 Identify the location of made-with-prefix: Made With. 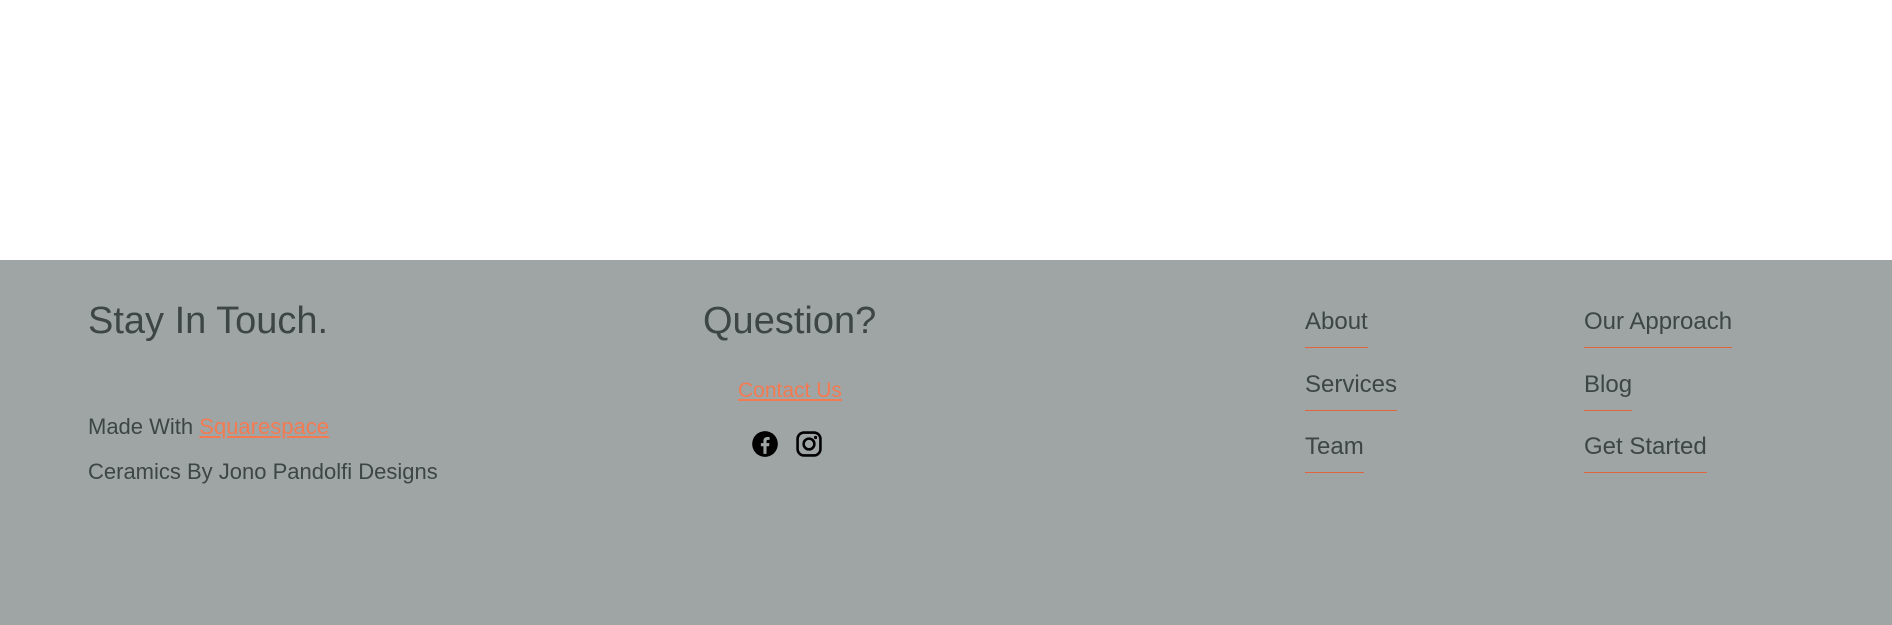
(141, 426).